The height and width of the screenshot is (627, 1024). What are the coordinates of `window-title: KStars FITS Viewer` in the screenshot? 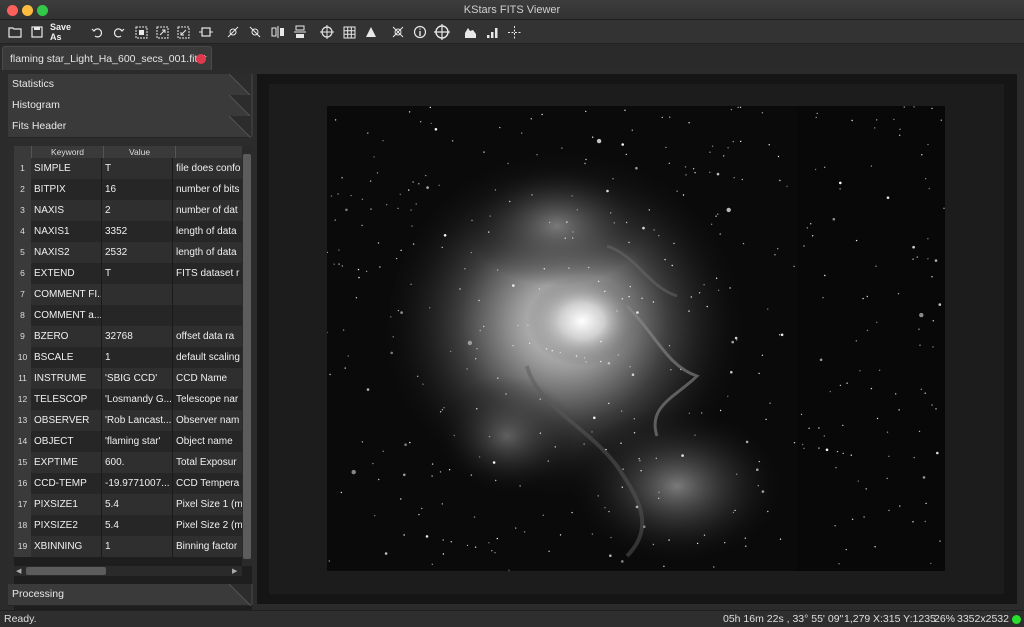 It's located at (512, 10).